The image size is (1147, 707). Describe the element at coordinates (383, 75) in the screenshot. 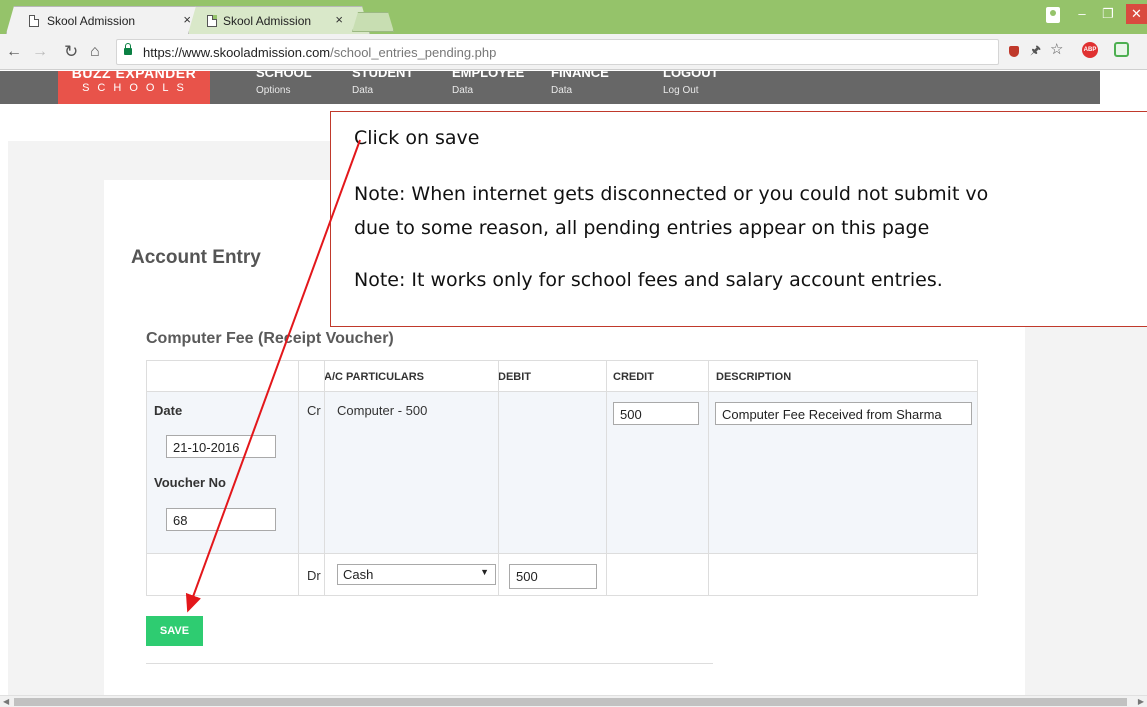

I see `nav-label: STUDENT` at that location.